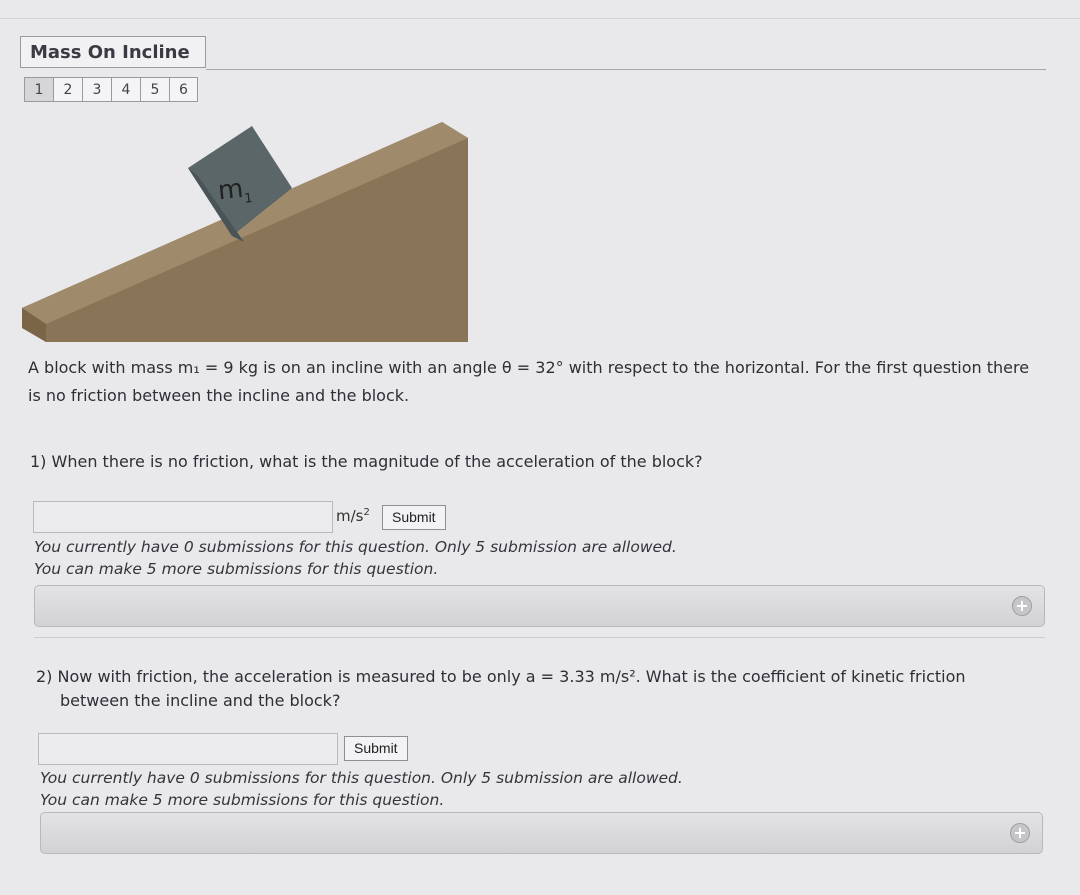 The height and width of the screenshot is (895, 1080). What do you see at coordinates (540, 18) in the screenshot?
I see `page-top-rule` at bounding box center [540, 18].